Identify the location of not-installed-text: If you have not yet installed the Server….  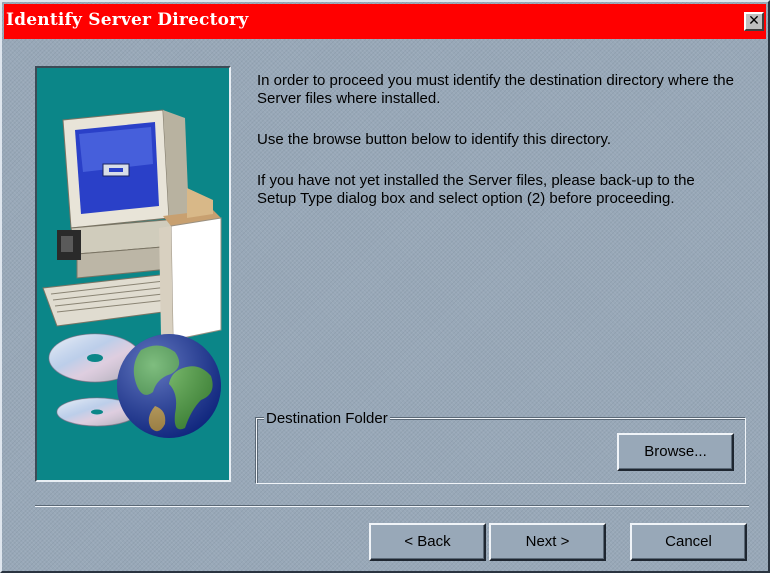
(476, 189).